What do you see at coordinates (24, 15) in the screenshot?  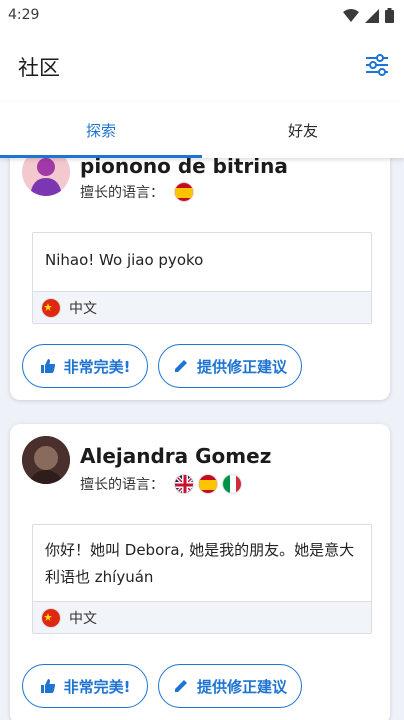 I see `status-time: 4:29` at bounding box center [24, 15].